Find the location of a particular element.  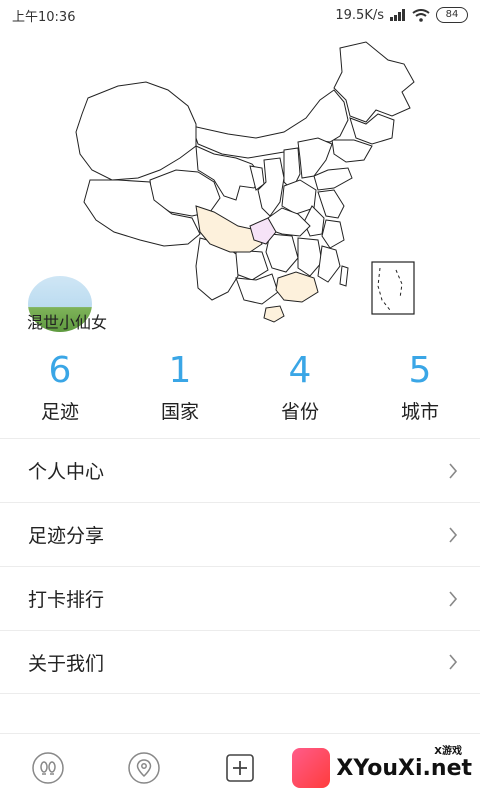

watermark: X游戏 XYouXi.net is located at coordinates (382, 768).